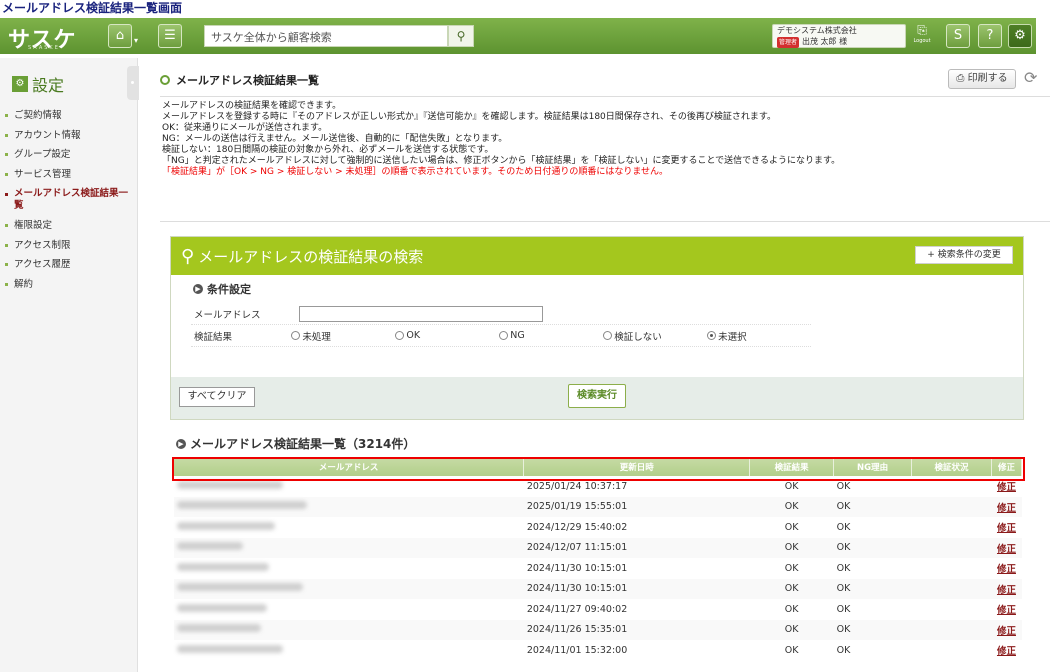 Image resolution: width=1052 pixels, height=672 pixels. I want to click on updated-cell: 2024/11/30 10:15:01, so click(636, 588).